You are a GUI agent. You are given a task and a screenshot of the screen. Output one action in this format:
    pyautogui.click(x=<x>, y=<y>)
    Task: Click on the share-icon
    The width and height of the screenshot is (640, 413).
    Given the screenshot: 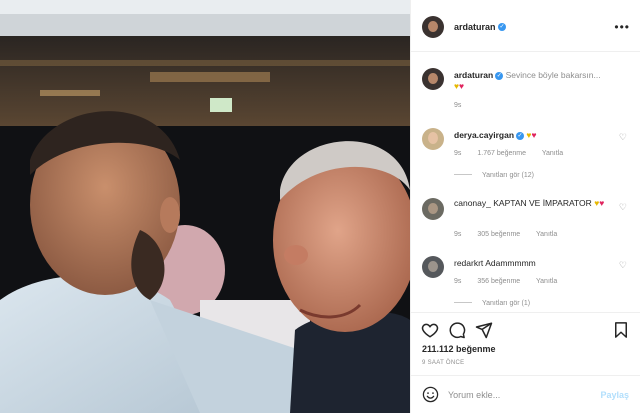 What is the action you would take?
    pyautogui.click(x=484, y=330)
    